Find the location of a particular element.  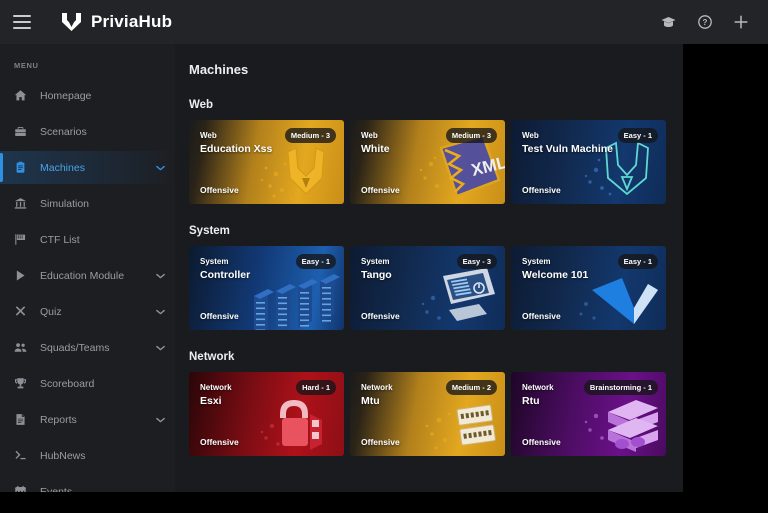

sidebar-item-ctf-list: CTF List is located at coordinates (87, 239).